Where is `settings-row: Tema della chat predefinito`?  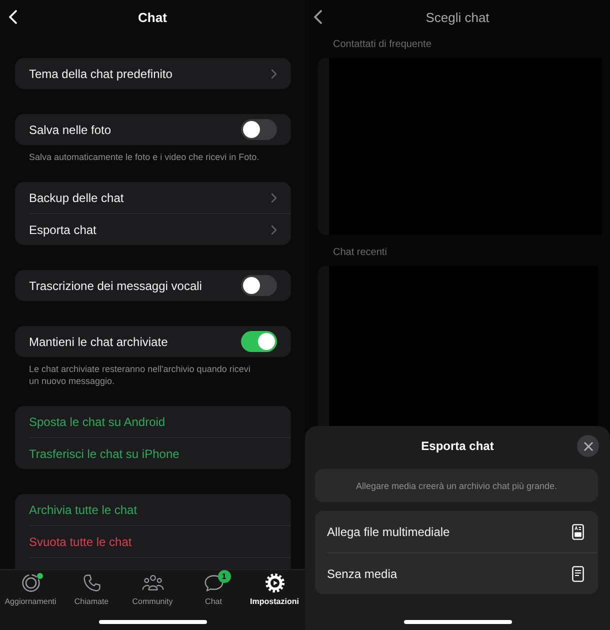
settings-row: Tema della chat predefinito is located at coordinates (153, 73).